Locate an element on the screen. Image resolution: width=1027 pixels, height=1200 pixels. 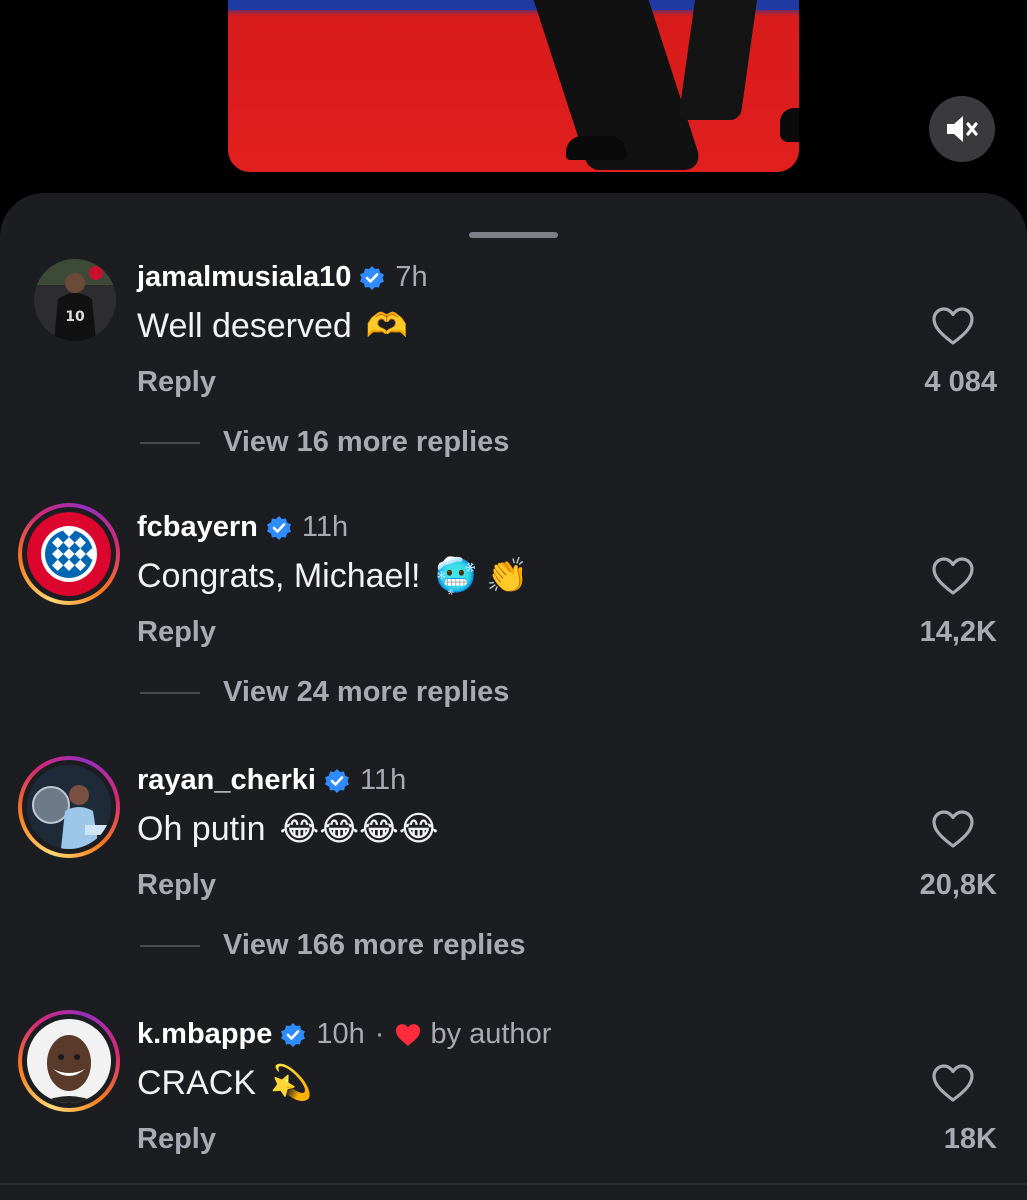
mute-button is located at coordinates (962, 129).